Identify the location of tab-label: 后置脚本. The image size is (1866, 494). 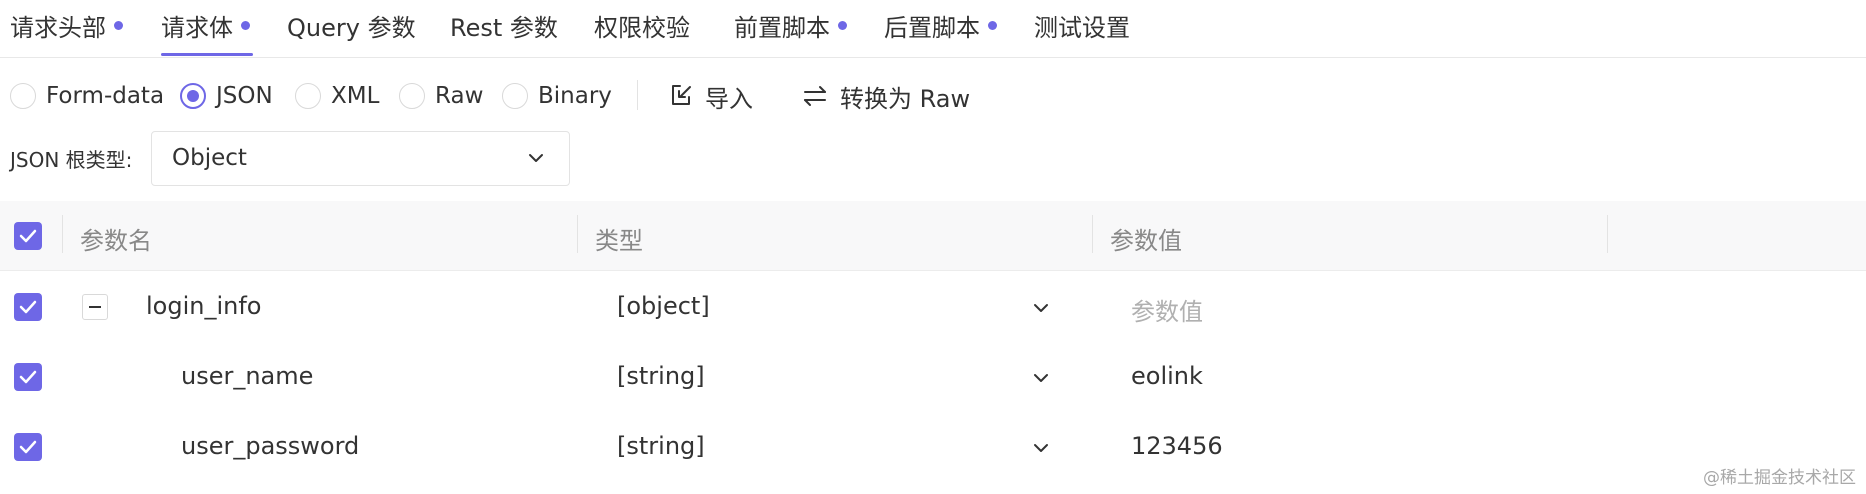
(932, 28).